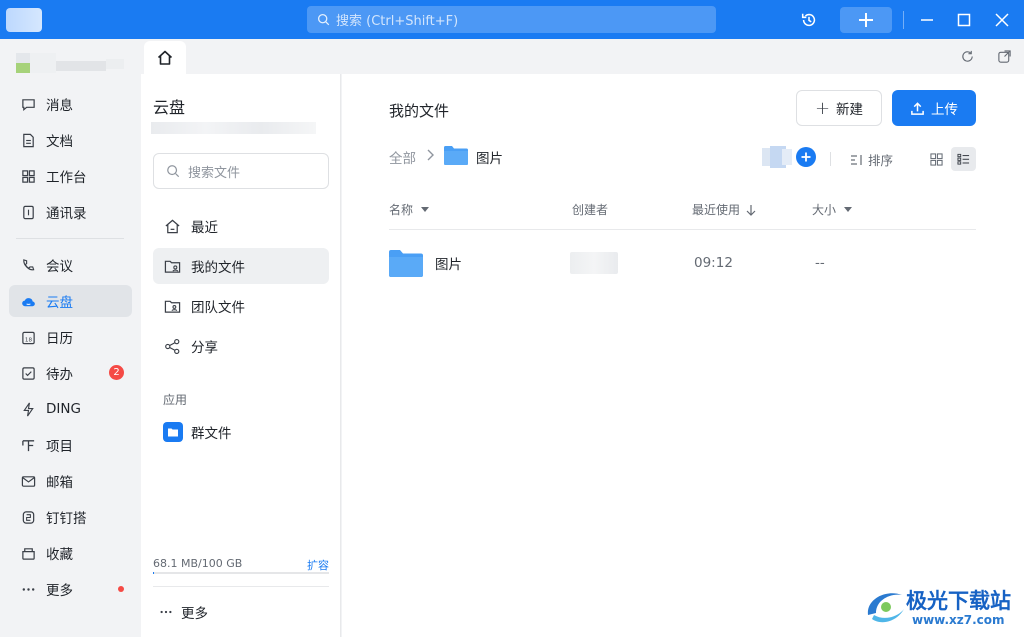  I want to click on global-search-input: 搜索 (Ctrl+Shift+F), so click(511, 19).